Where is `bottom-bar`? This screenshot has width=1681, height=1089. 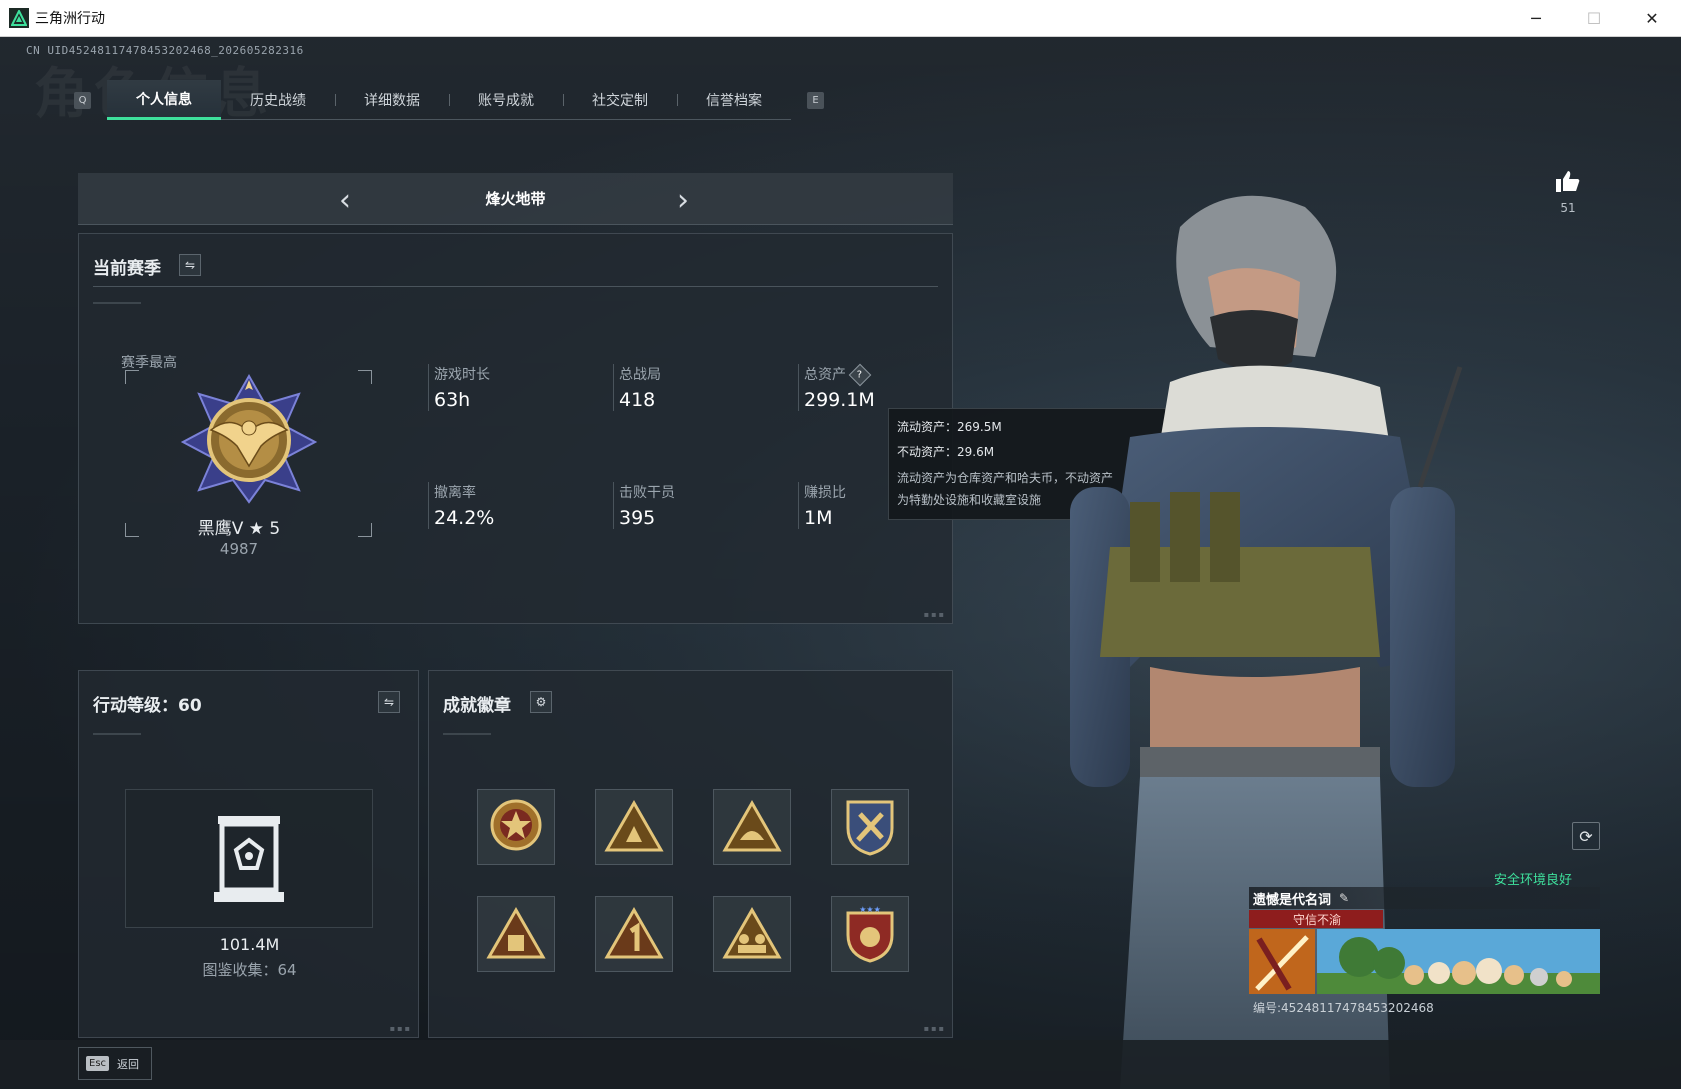 bottom-bar is located at coordinates (840, 1064).